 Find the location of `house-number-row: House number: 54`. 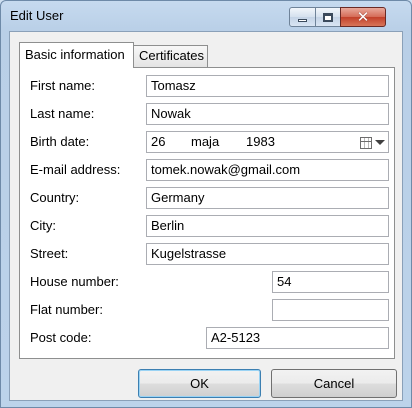

house-number-row: House number: 54 is located at coordinates (207, 282).